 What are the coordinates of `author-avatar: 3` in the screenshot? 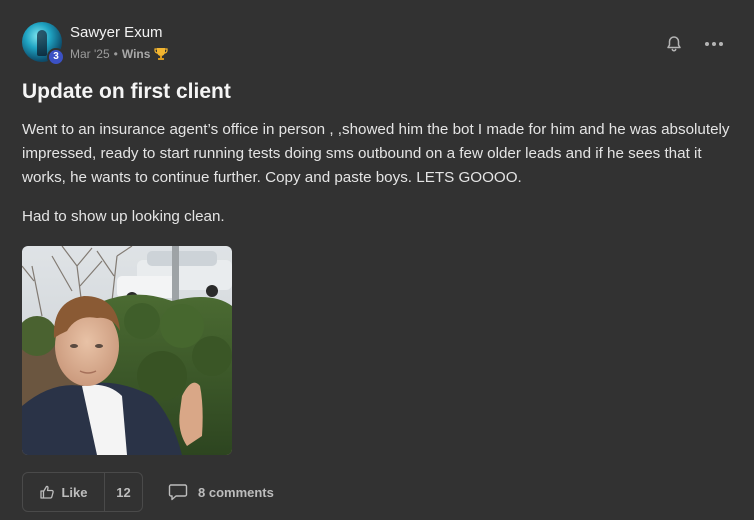 It's located at (43, 44).